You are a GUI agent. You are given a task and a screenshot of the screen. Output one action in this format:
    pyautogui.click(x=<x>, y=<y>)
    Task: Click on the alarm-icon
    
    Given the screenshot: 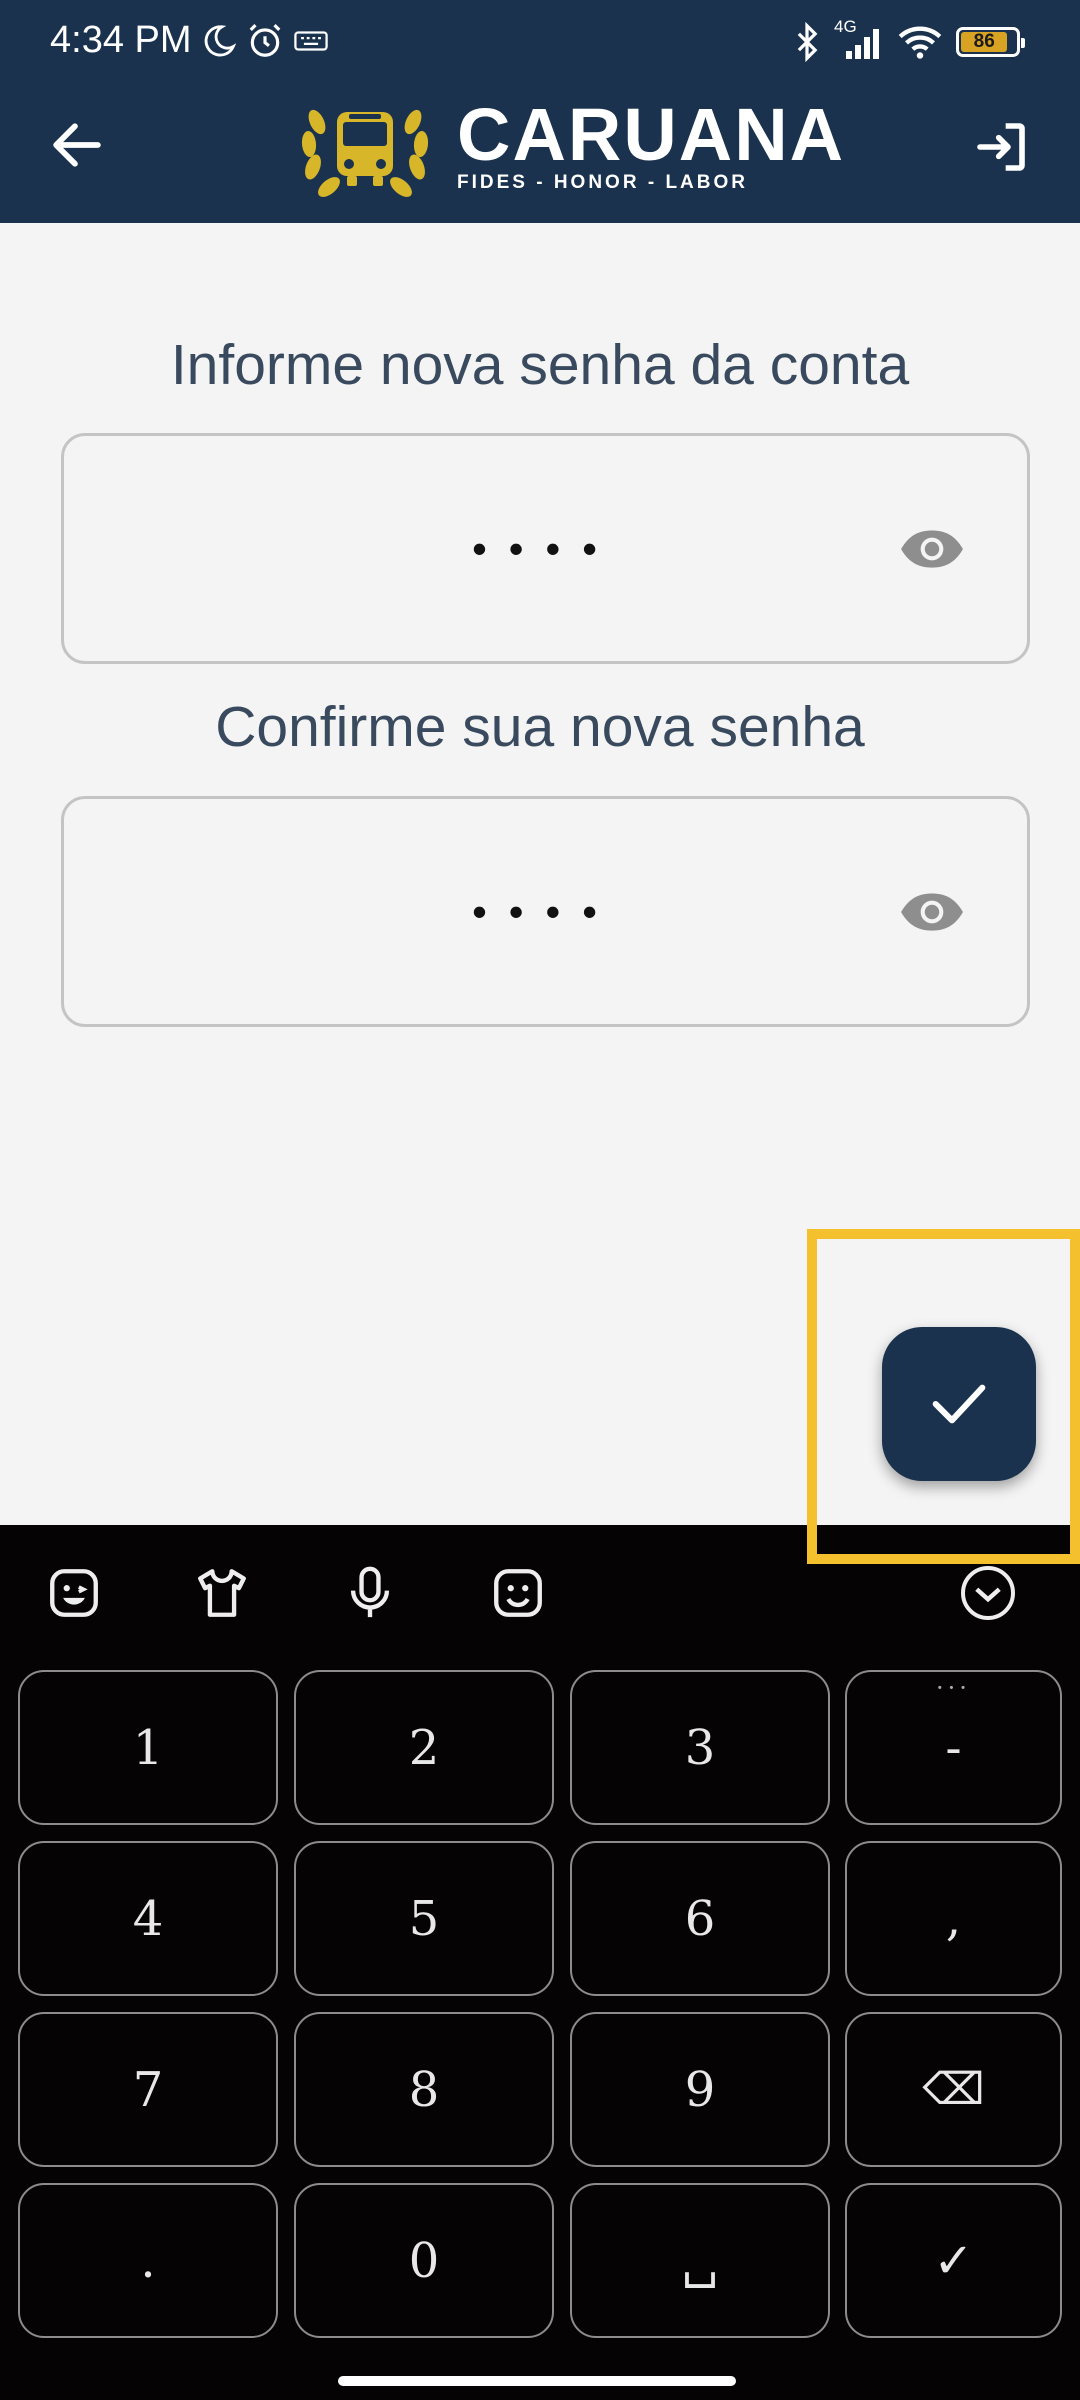 What is the action you would take?
    pyautogui.click(x=264, y=40)
    